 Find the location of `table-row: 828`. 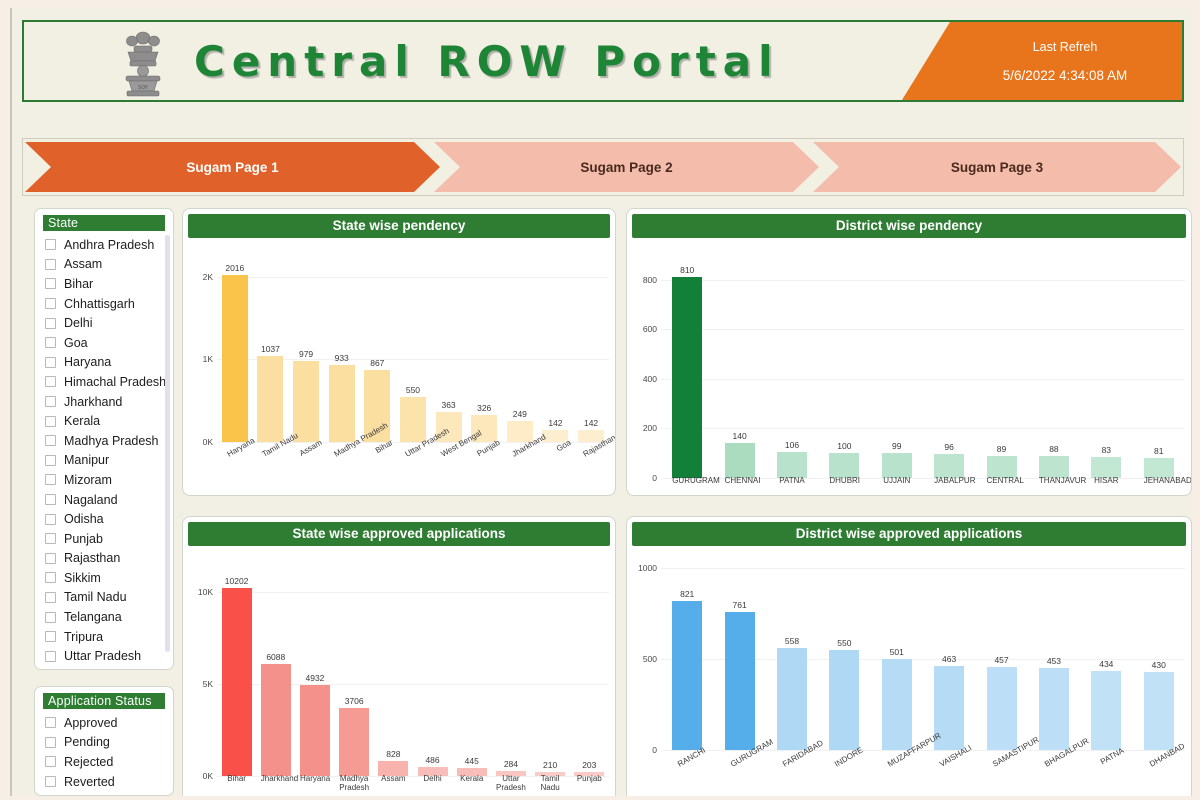

table-row: 828 is located at coordinates (393, 661).